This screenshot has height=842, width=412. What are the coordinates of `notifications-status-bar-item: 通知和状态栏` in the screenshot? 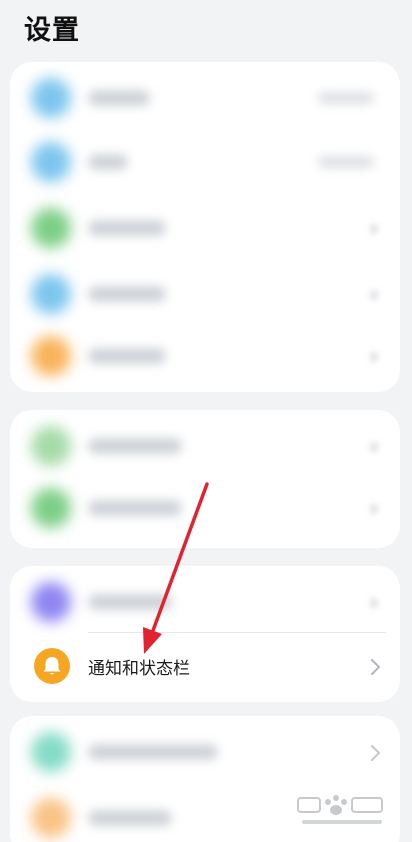 It's located at (205, 667).